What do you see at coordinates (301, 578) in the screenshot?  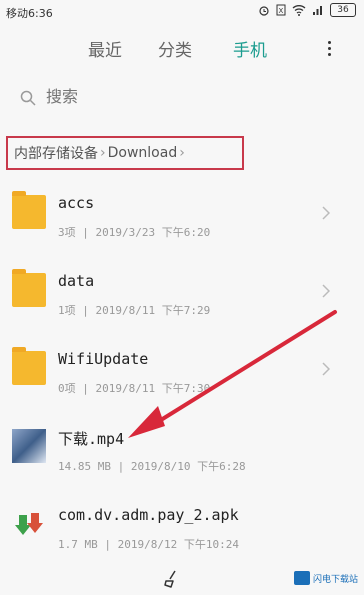 I see `logo-icon` at bounding box center [301, 578].